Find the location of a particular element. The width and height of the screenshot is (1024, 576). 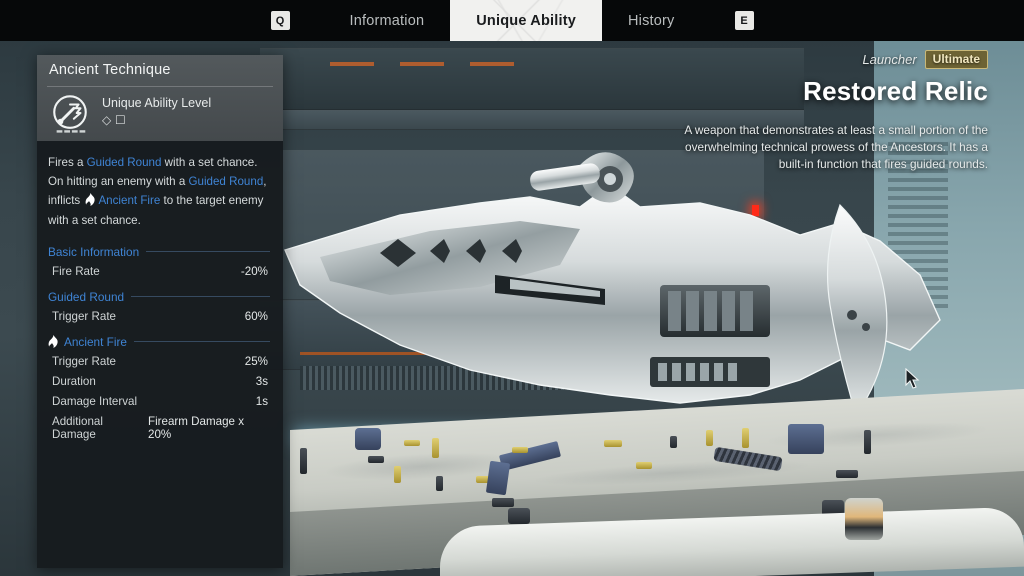

section-title-text: Ancient Fire is located at coordinates (95, 341).